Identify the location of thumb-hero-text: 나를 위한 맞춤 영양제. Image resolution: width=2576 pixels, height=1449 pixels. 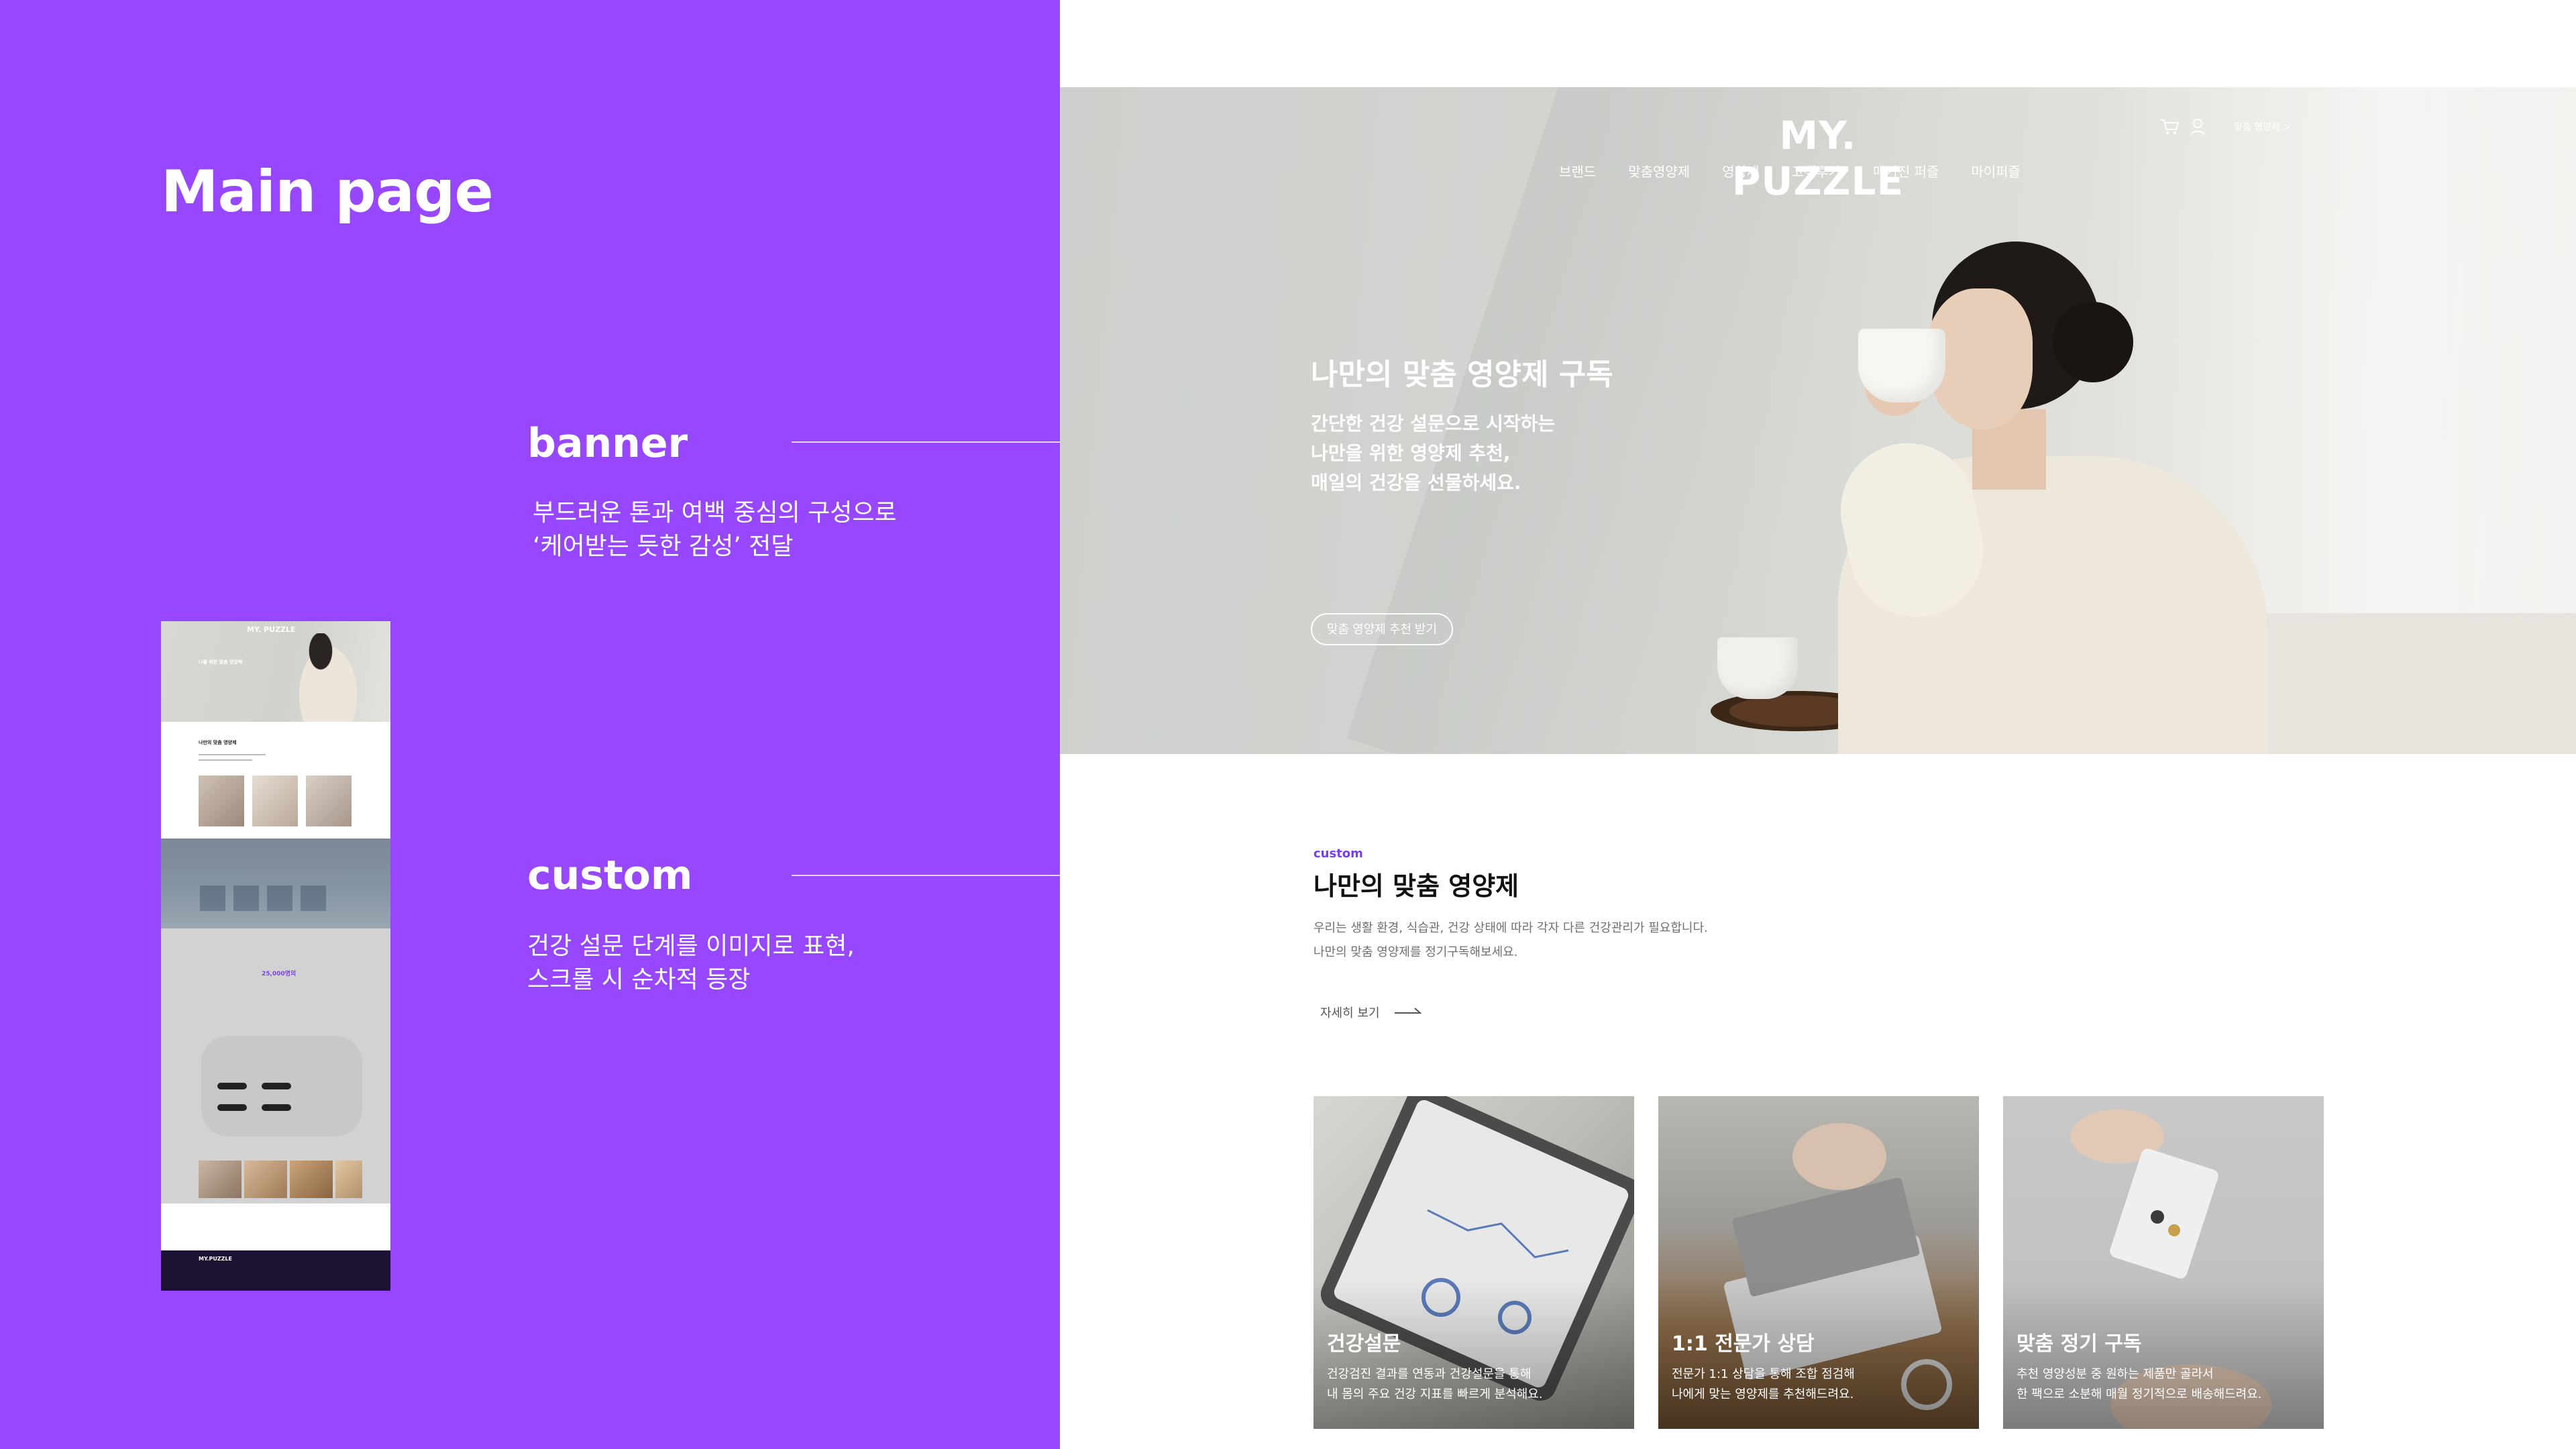
(221, 662).